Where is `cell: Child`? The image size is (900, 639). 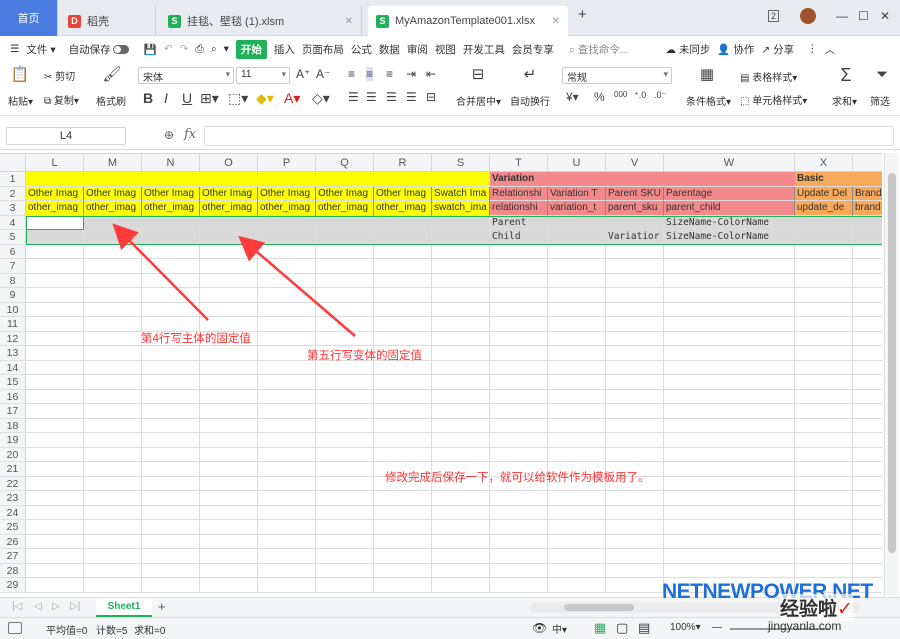 cell: Child is located at coordinates (519, 237).